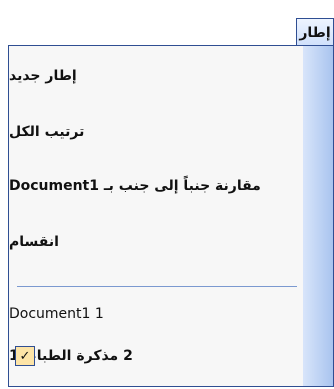 The image size is (334, 389). I want to click on menu-item-label: إطار جديد, so click(43, 76).